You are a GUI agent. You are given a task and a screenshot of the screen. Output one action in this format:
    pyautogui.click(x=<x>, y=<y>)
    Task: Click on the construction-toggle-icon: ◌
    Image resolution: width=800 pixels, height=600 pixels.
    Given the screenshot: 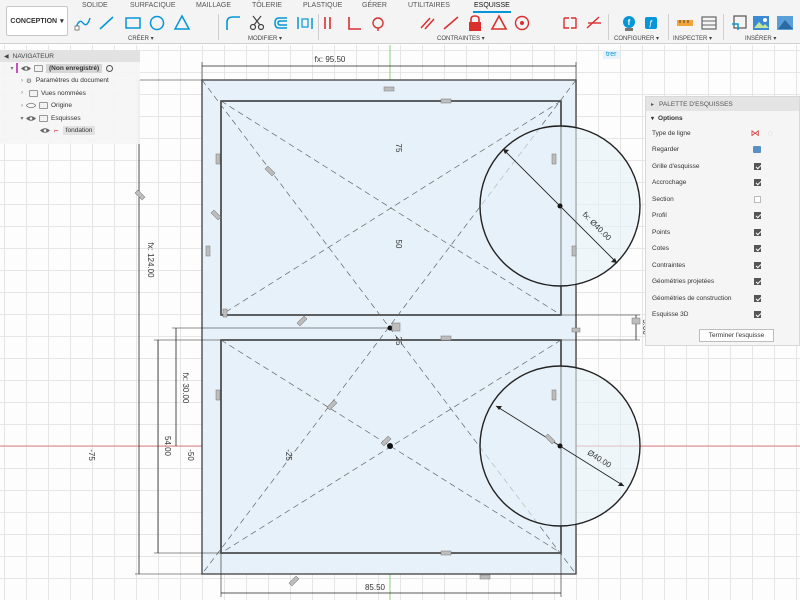 What is the action you would take?
    pyautogui.click(x=770, y=133)
    